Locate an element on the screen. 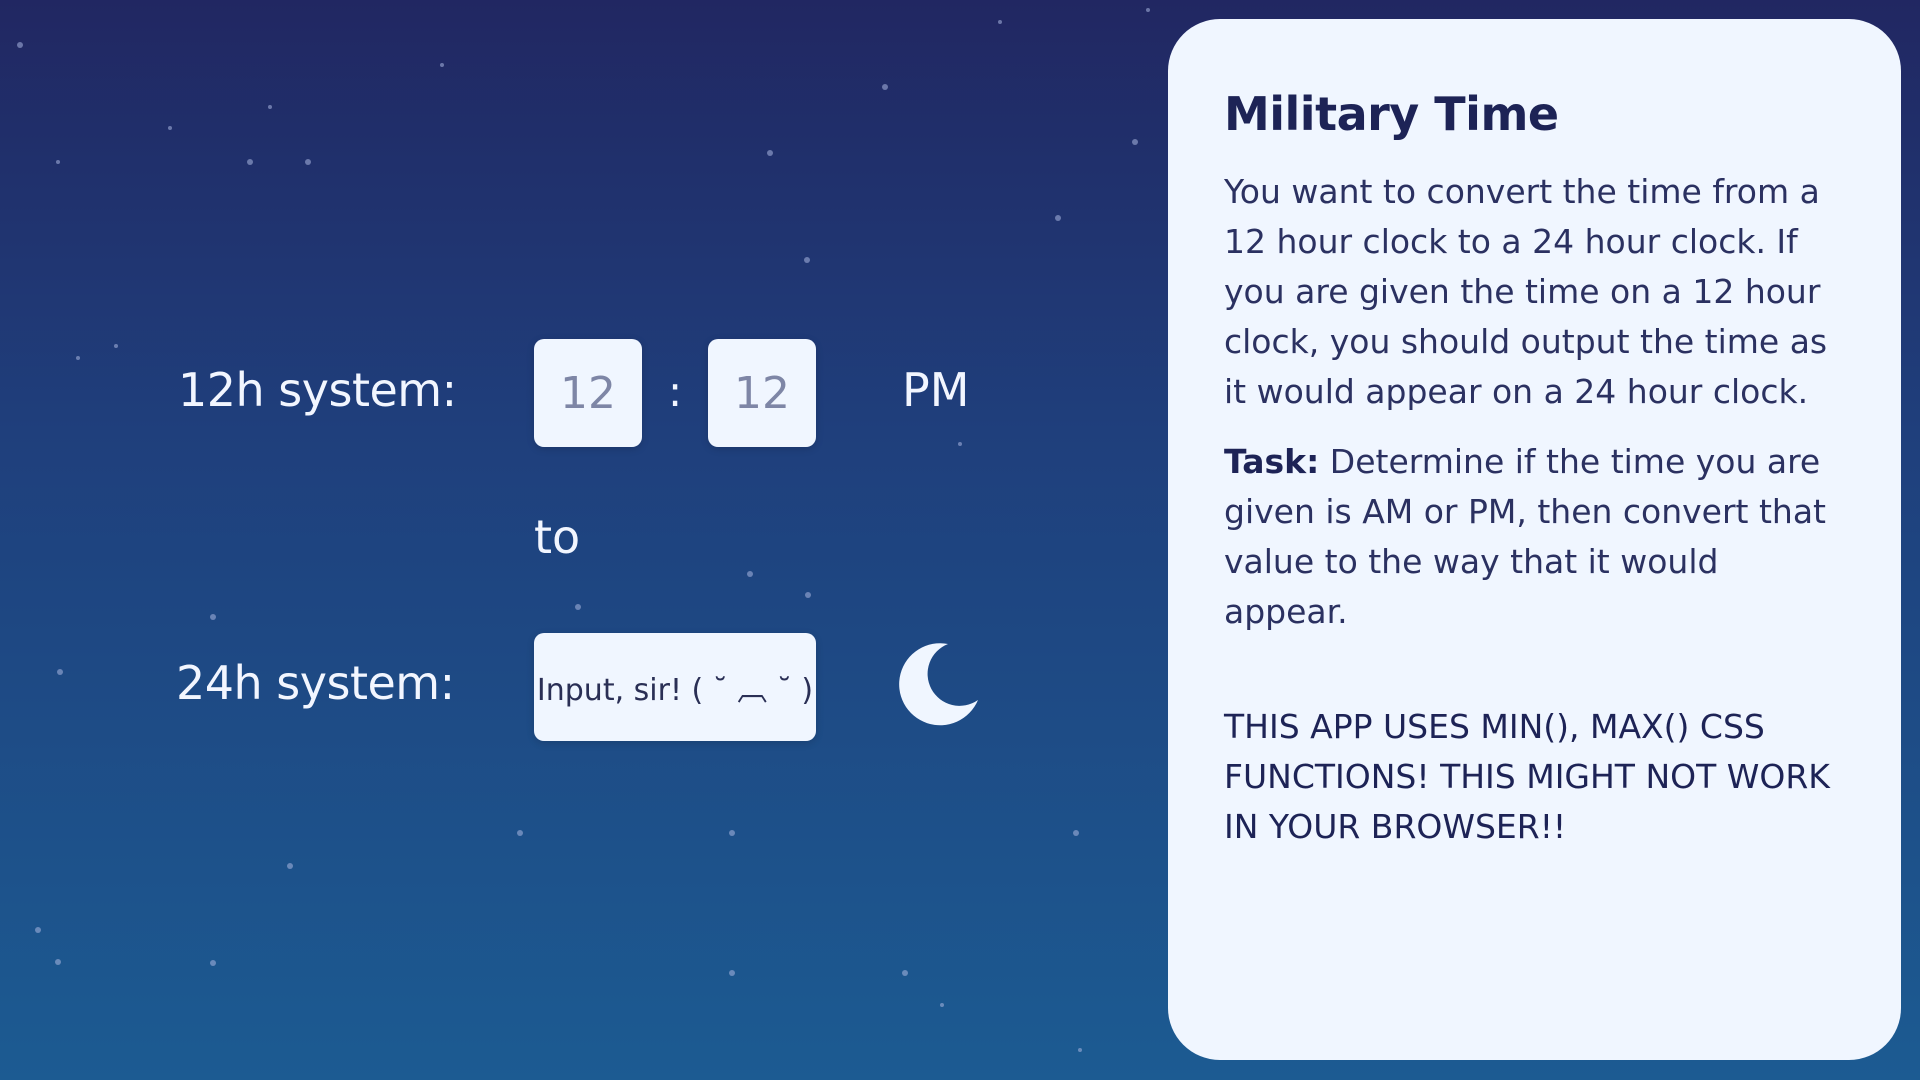 The height and width of the screenshot is (1080, 1920). 24h-system-label: 24h system: is located at coordinates (315, 683).